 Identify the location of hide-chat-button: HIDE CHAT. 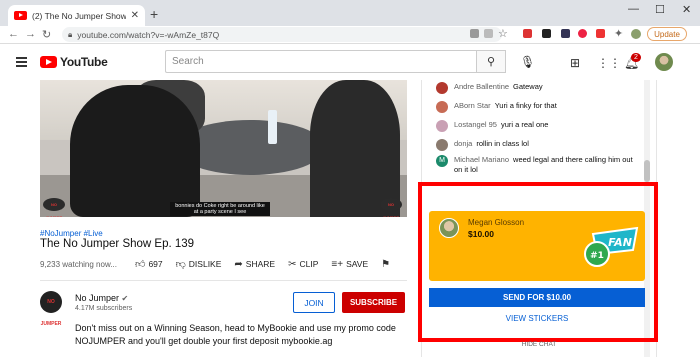
(539, 344).